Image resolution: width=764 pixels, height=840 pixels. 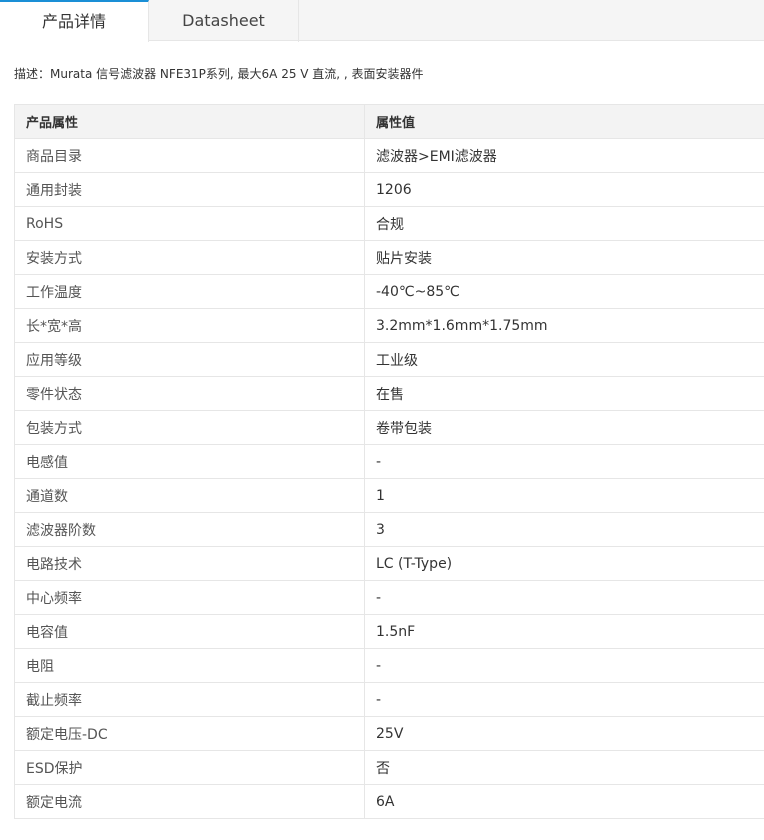 I want to click on attribute-name: RoHS, so click(x=189, y=223).